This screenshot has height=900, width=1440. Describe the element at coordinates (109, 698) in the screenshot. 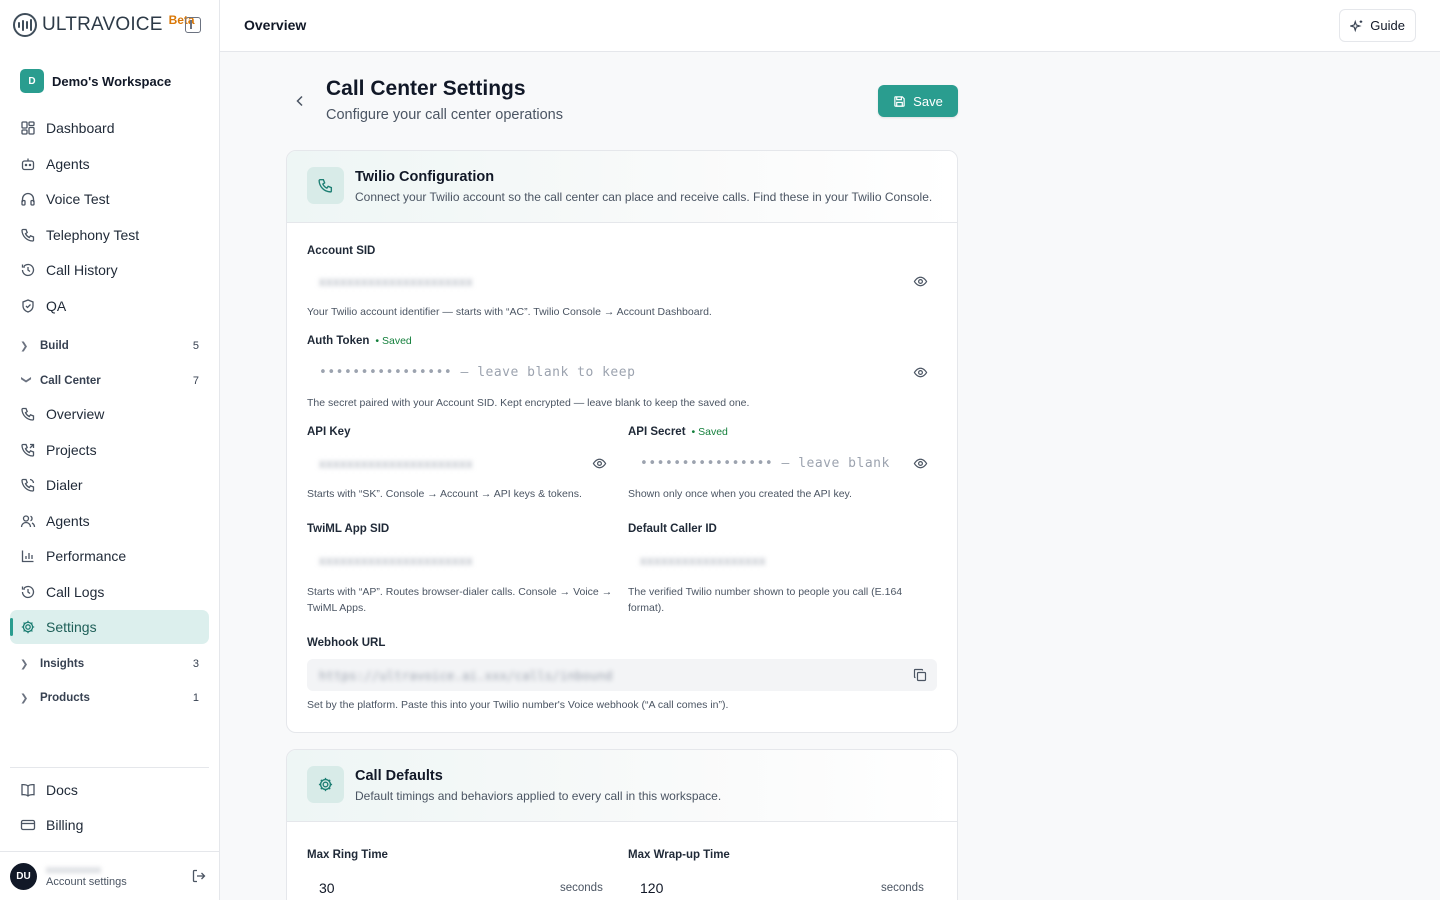

I see `nav-group-products: ❯ Products 1` at that location.